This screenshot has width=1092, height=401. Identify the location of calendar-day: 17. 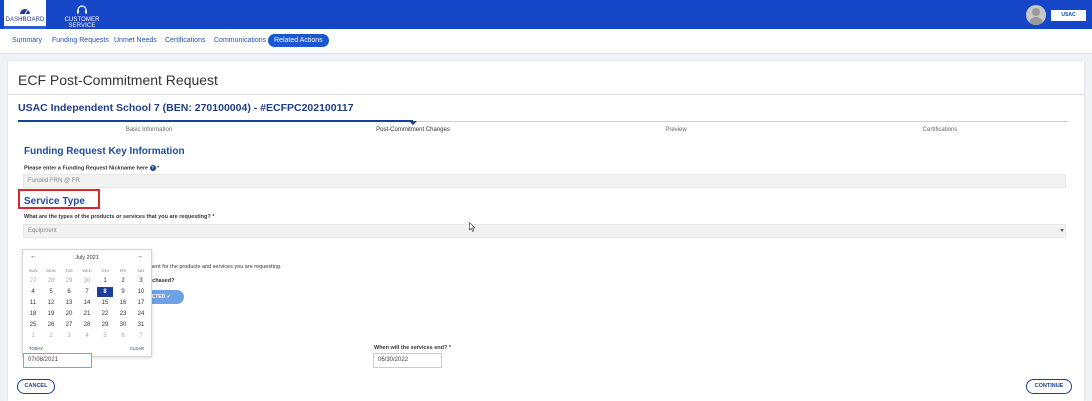
(141, 303).